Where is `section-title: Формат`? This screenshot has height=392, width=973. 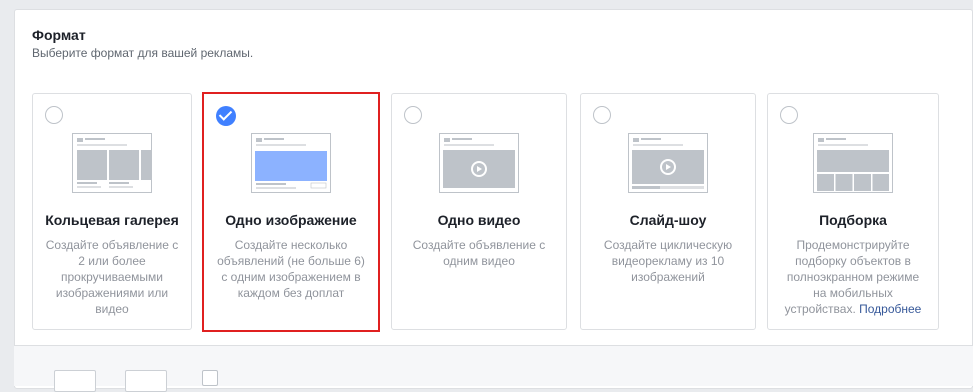
section-title: Формат is located at coordinates (59, 35).